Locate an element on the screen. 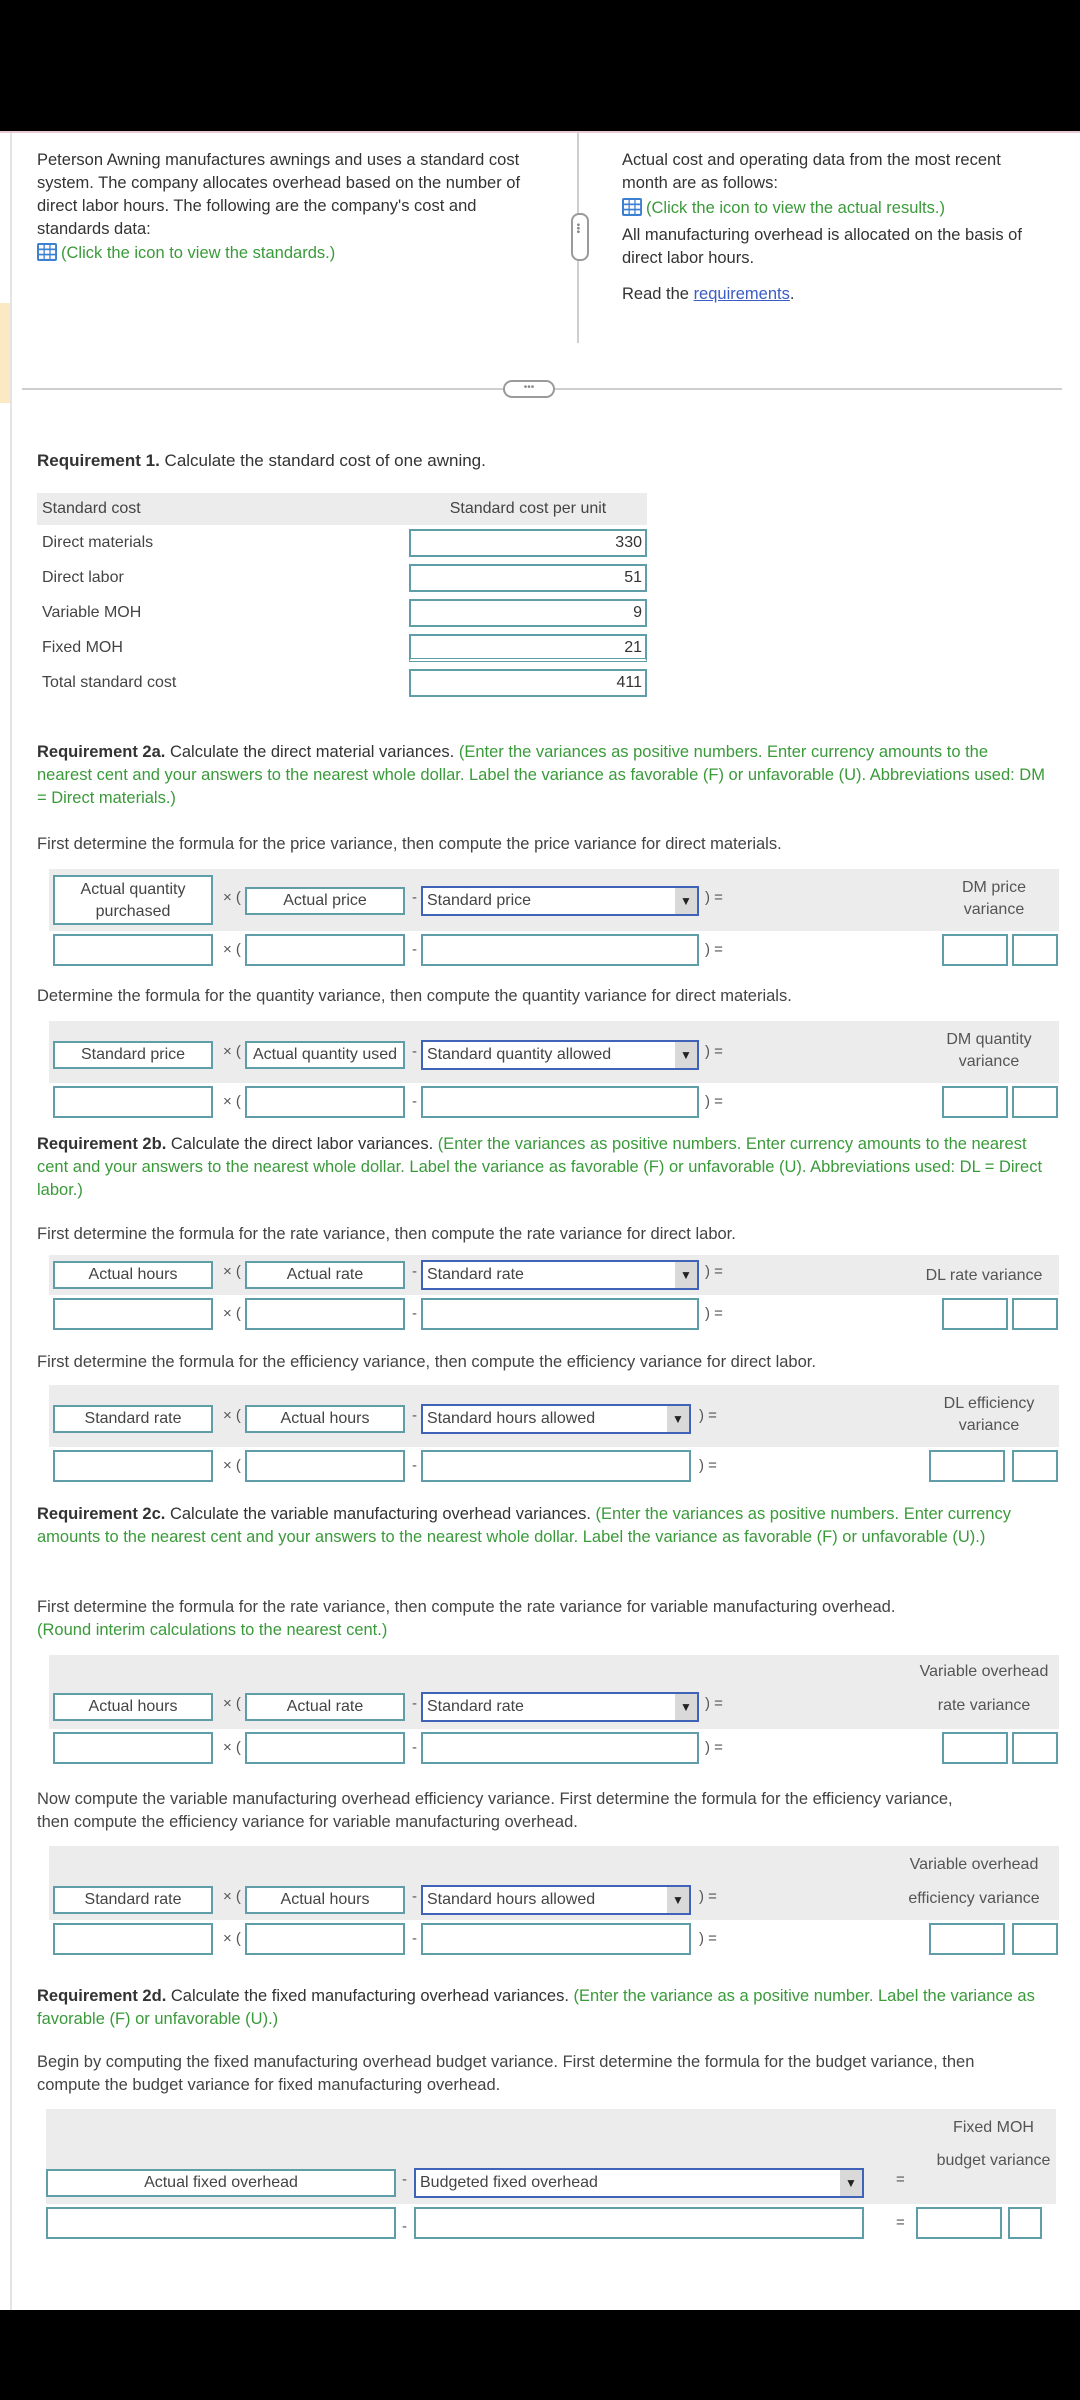 This screenshot has width=1080, height=2400. total-standard-cost-input: 411 is located at coordinates (528, 682).